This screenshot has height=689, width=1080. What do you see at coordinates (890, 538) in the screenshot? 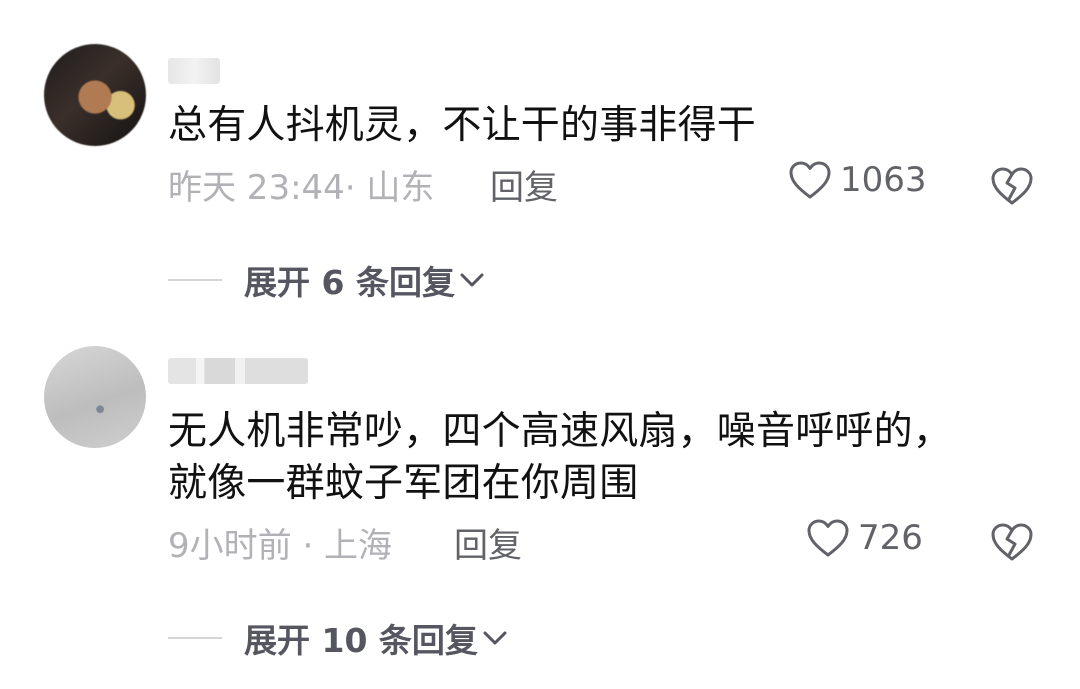
I see `like-count: 726` at bounding box center [890, 538].